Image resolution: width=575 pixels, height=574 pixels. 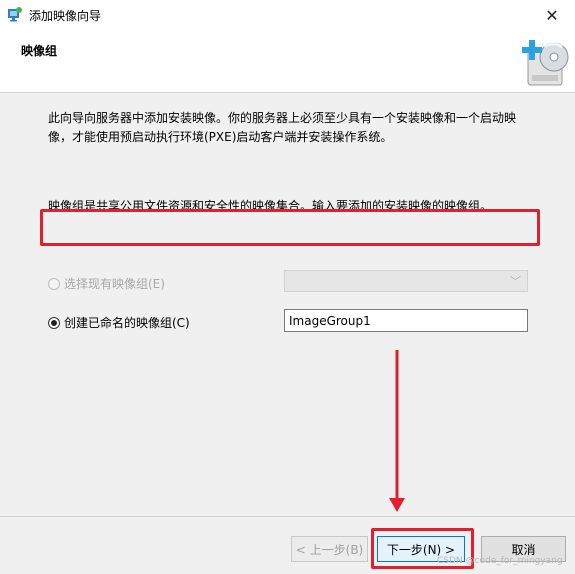 I want to click on existing-group-radio, so click(x=54, y=283).